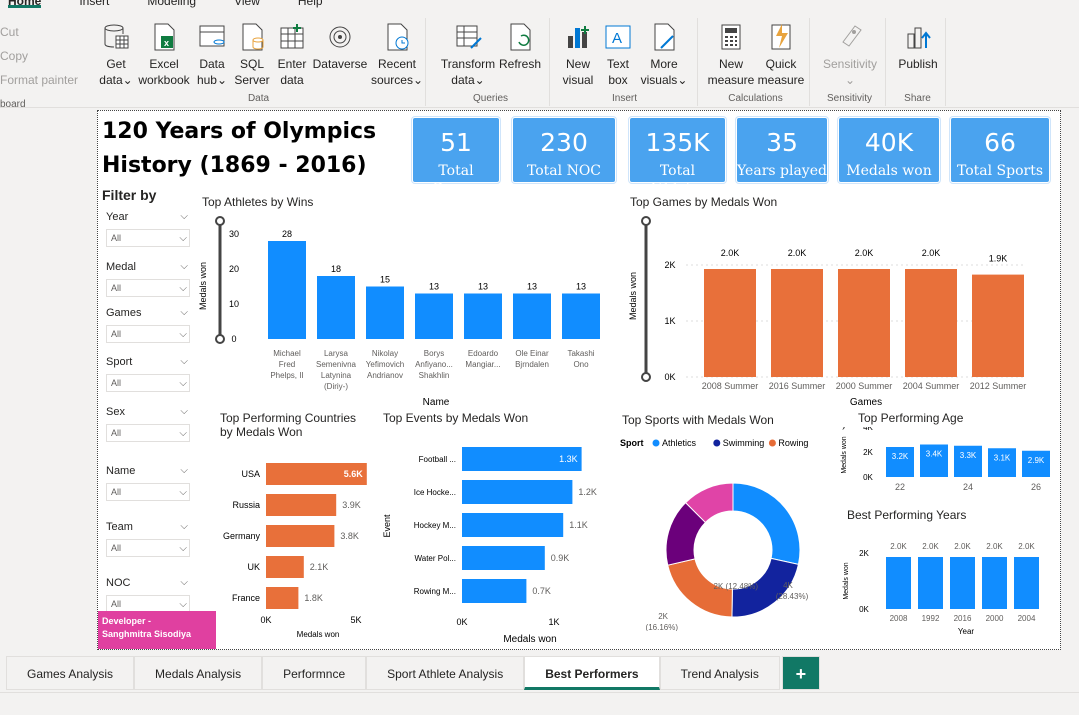  Describe the element at coordinates (578, 55) in the screenshot. I see `new-visual-button: New visual` at that location.